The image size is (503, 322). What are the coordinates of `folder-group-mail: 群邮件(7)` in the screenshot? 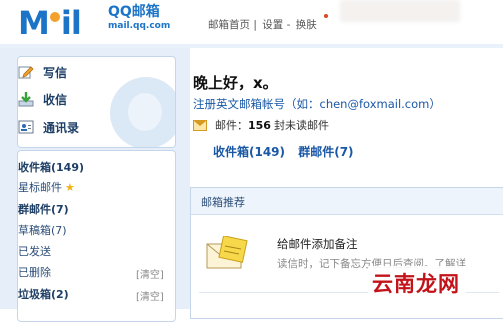 It's located at (43, 210).